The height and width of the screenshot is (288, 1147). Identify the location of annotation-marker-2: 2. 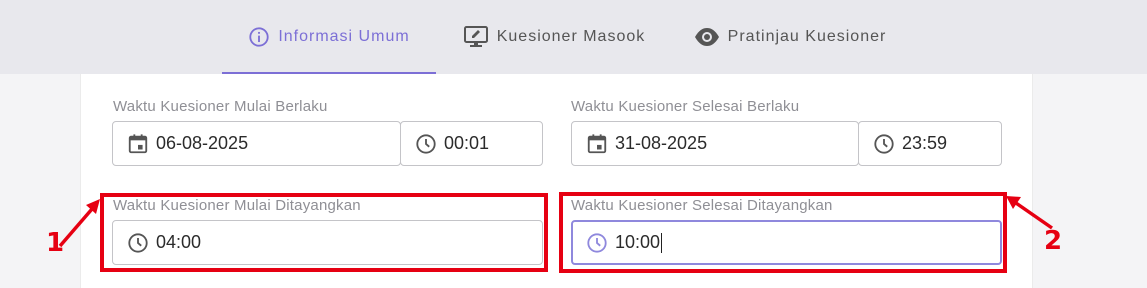
(1053, 241).